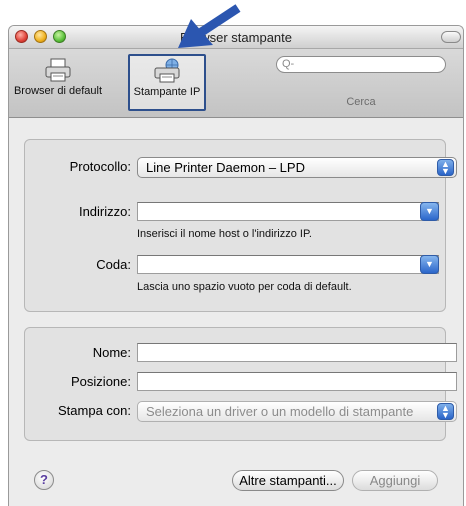  What do you see at coordinates (288, 211) in the screenshot?
I see `address-field: ▼` at bounding box center [288, 211].